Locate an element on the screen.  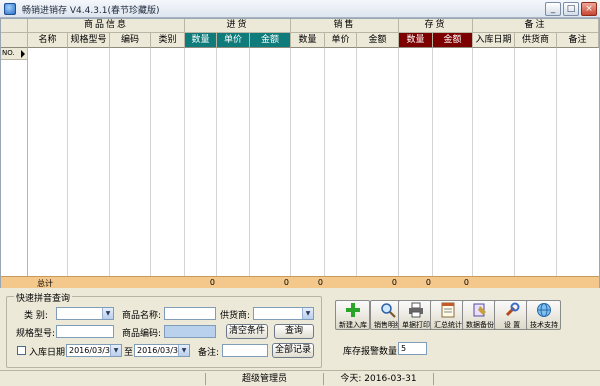
group-header-product-info: 商品信息 is located at coordinates (106, 26).